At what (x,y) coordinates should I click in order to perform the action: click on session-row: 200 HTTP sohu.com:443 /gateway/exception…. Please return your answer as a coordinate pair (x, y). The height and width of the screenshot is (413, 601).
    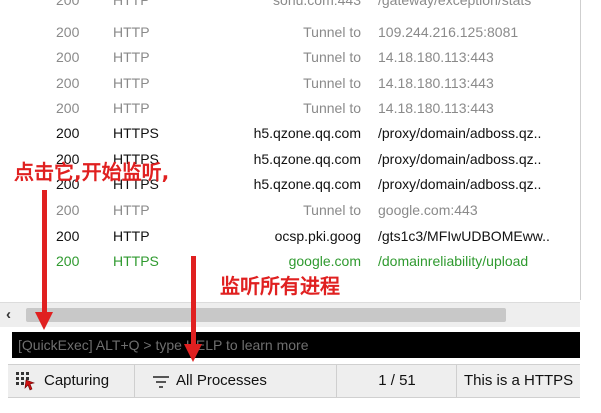
    Looking at the image, I should click on (290, 6).